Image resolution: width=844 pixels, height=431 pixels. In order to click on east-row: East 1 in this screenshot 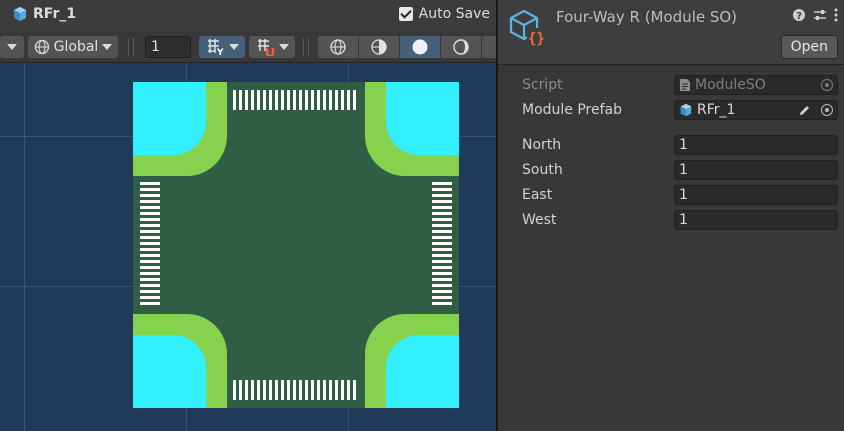, I will do `click(681, 195)`.